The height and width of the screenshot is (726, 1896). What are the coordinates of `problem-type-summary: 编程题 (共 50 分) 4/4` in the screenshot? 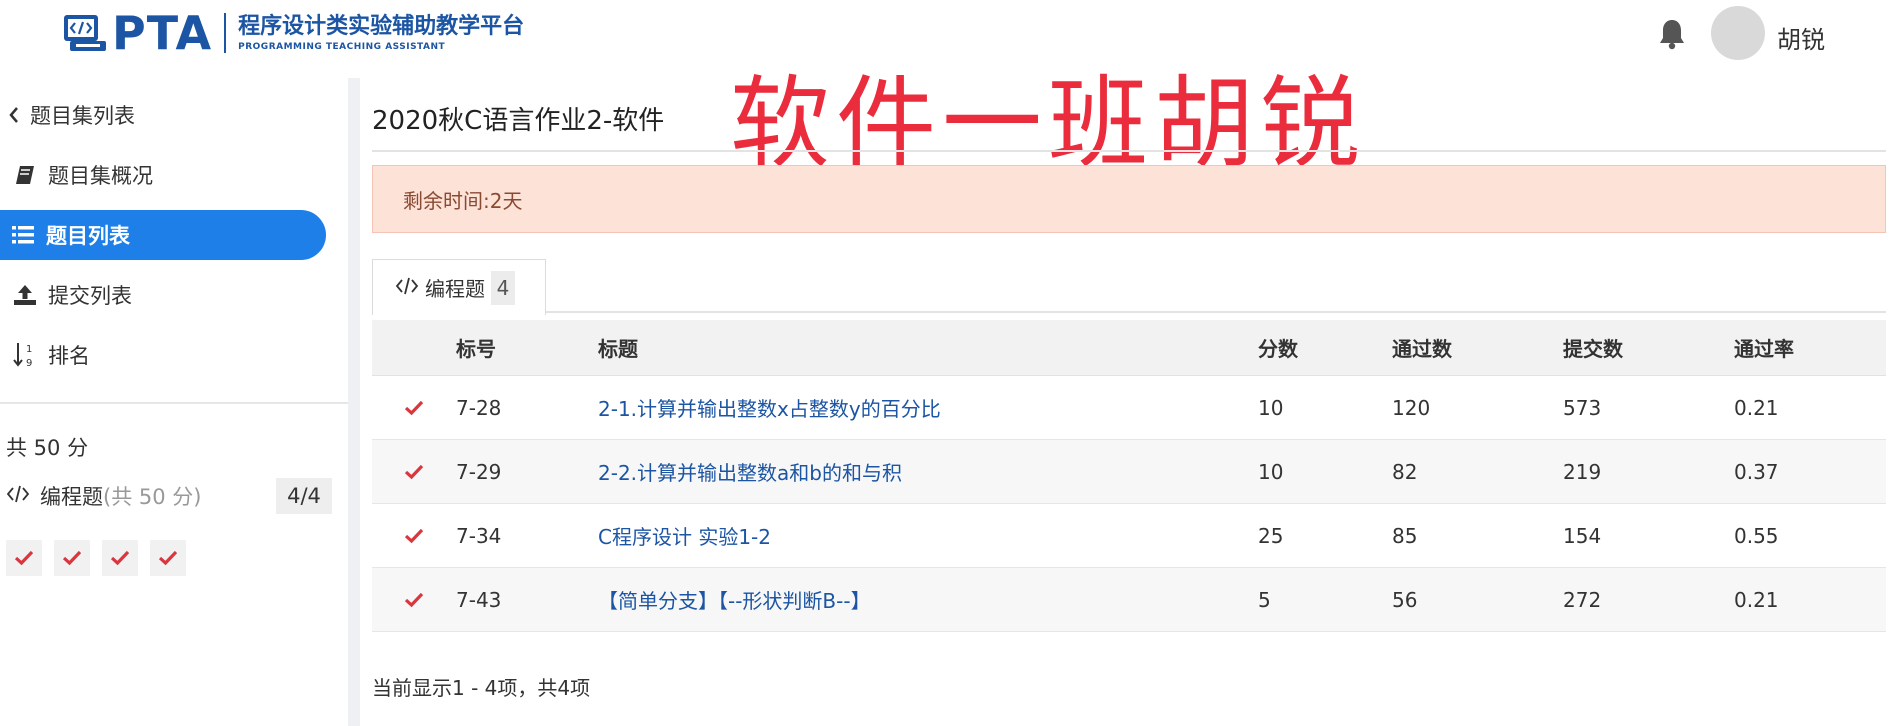 It's located at (169, 496).